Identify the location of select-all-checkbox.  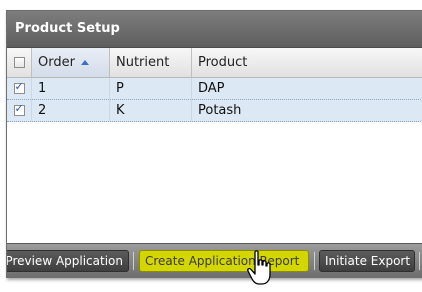
(19, 62).